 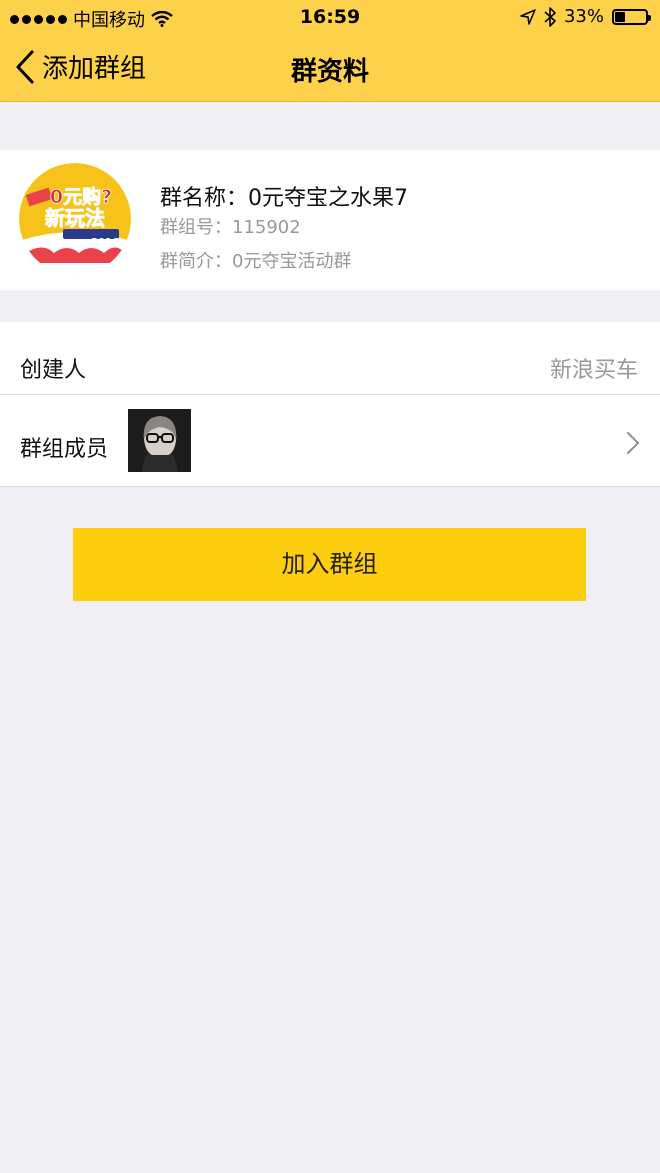 I want to click on group-id: 群组号：115902, so click(x=230, y=227).